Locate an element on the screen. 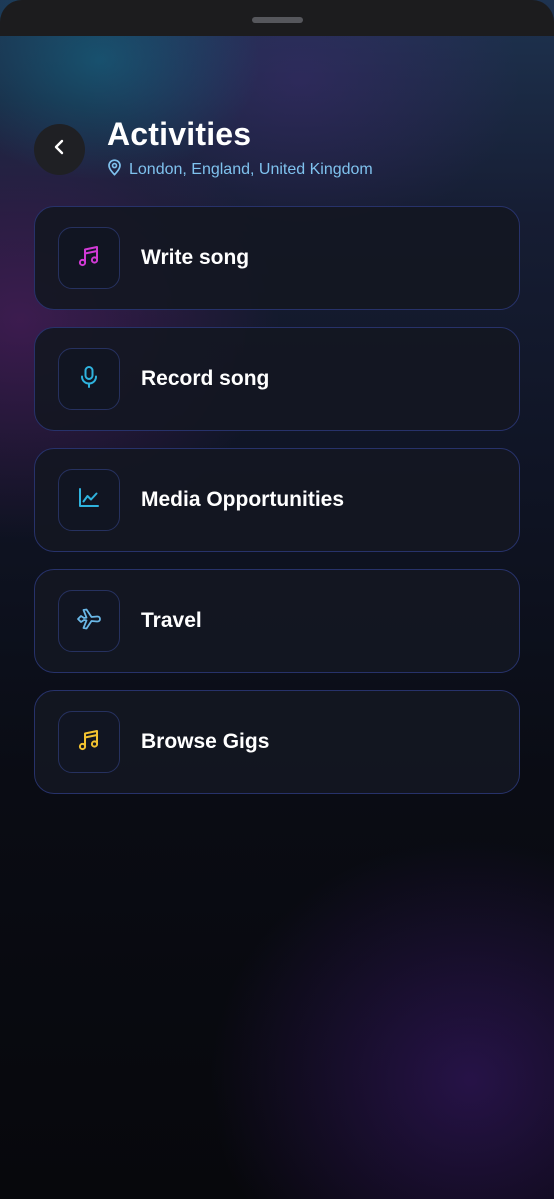 The height and width of the screenshot is (1199, 554). activity-media-opportunities: Media Opportunities is located at coordinates (277, 500).